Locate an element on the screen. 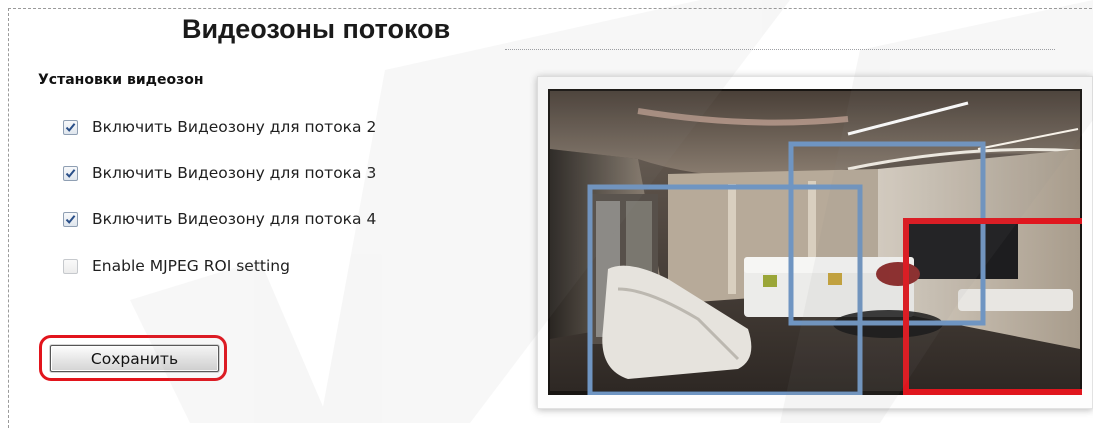 This screenshot has height=428, width=1093. page-title: Видеозоны потоков is located at coordinates (316, 29).